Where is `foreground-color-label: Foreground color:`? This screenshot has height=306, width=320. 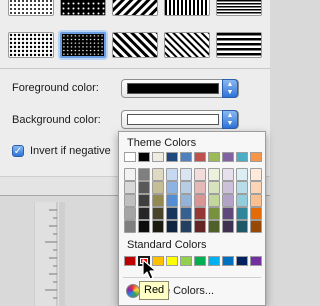
foreground-color-label: Foreground color: is located at coordinates (55, 88).